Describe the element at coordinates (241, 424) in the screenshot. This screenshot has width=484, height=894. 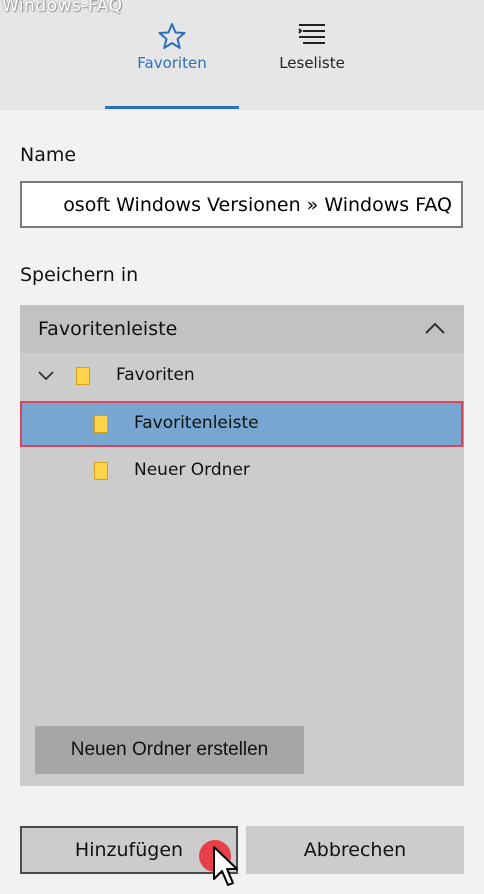
I see `selection-highlight-outline` at that location.